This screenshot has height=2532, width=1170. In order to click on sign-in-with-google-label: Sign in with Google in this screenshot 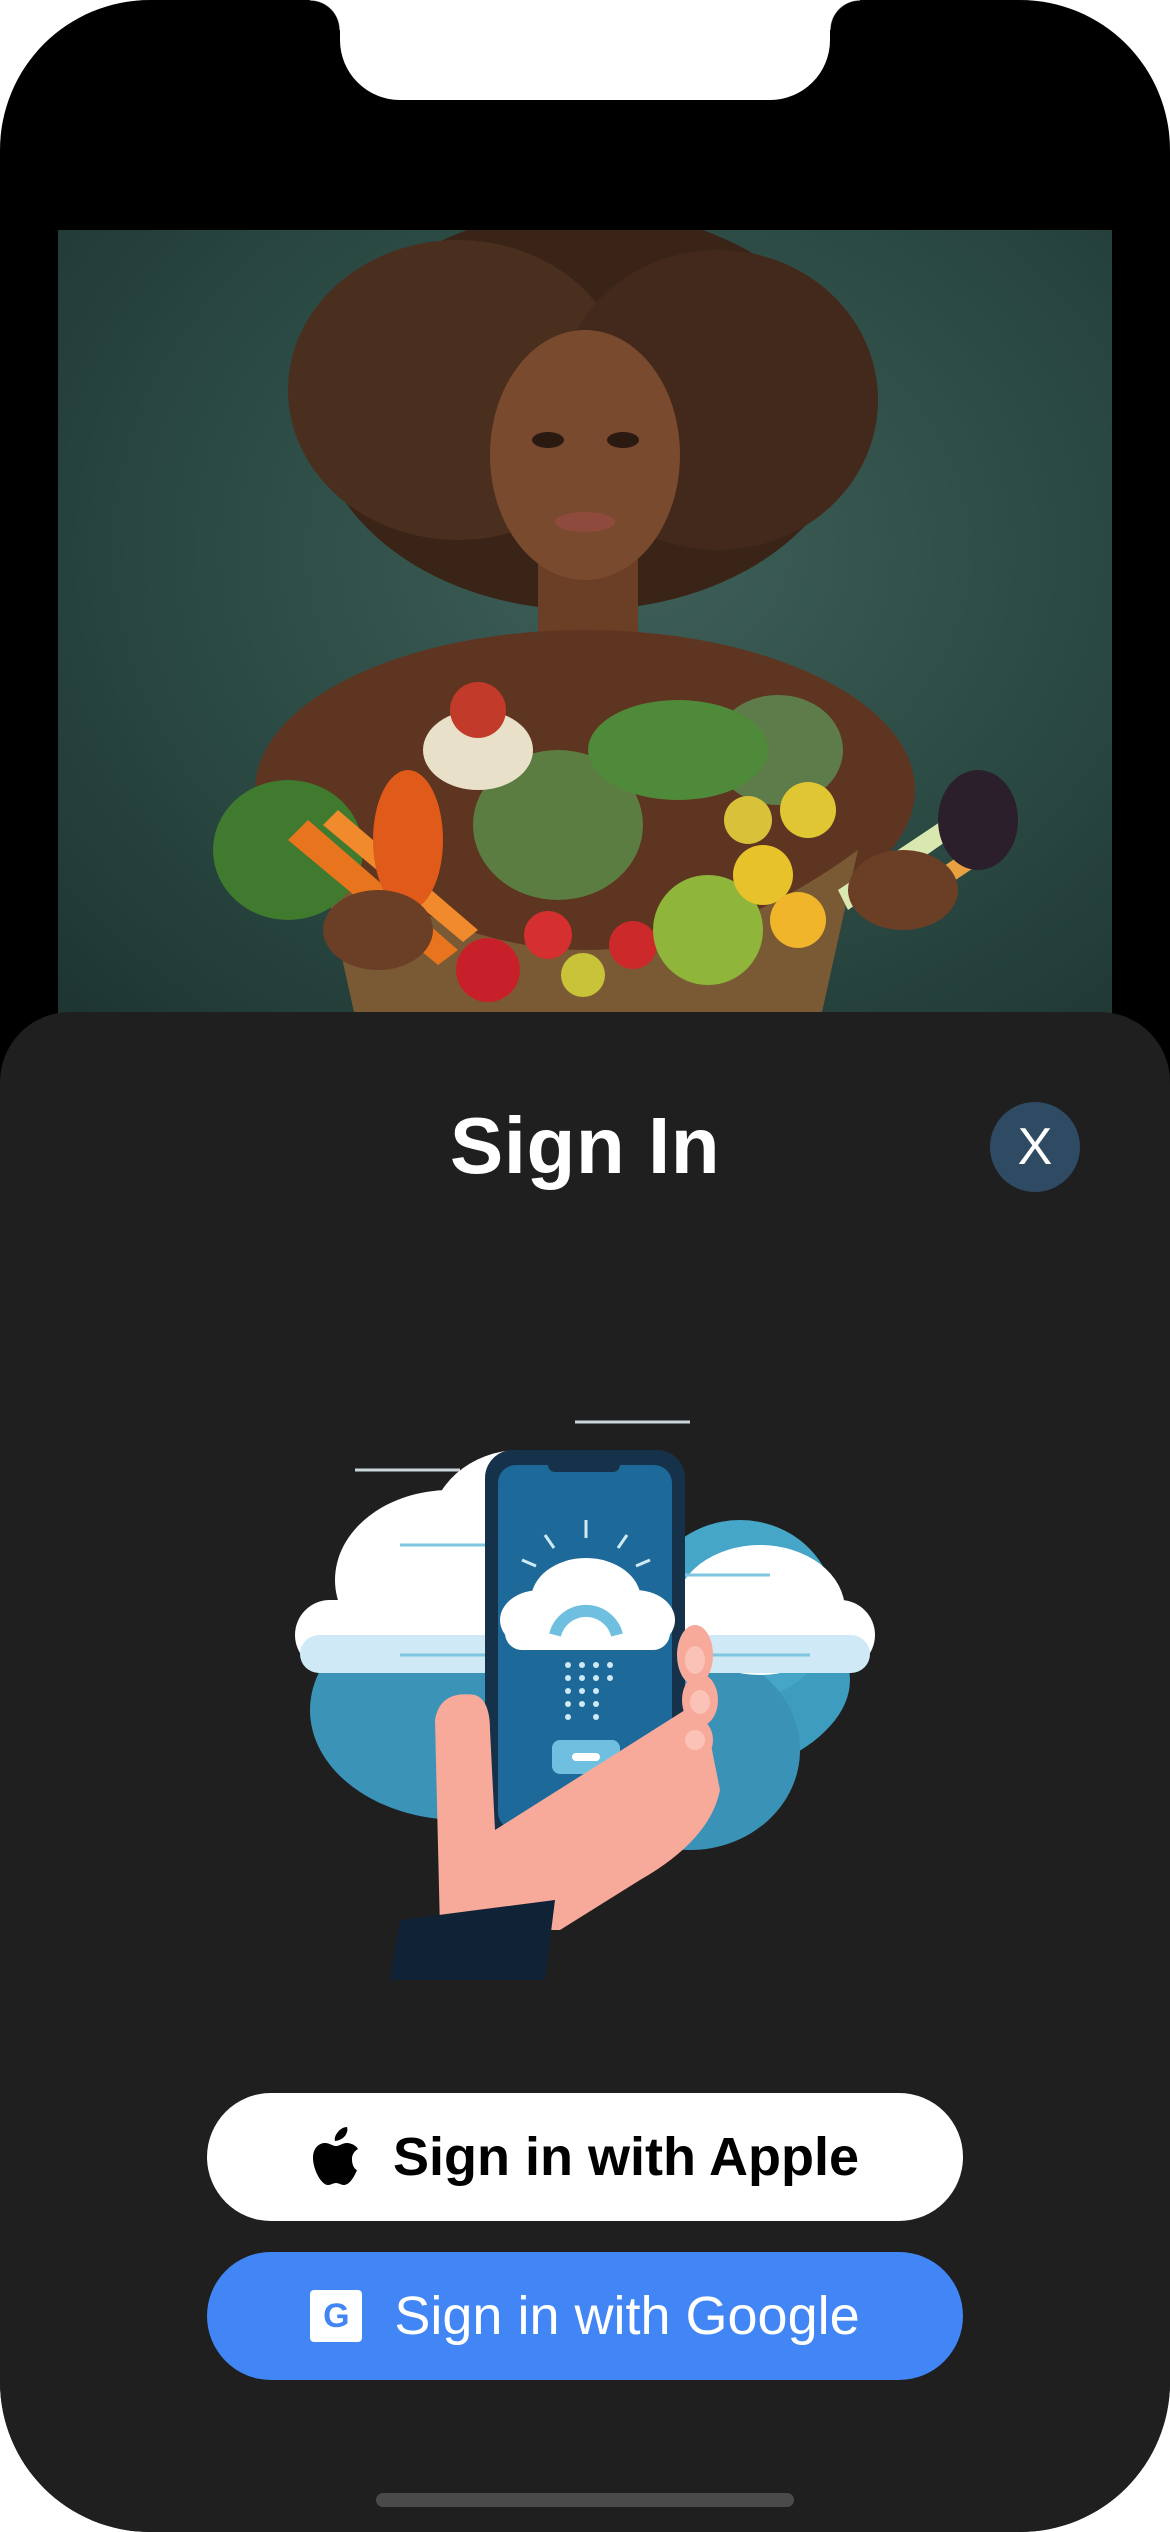, I will do `click(627, 2316)`.